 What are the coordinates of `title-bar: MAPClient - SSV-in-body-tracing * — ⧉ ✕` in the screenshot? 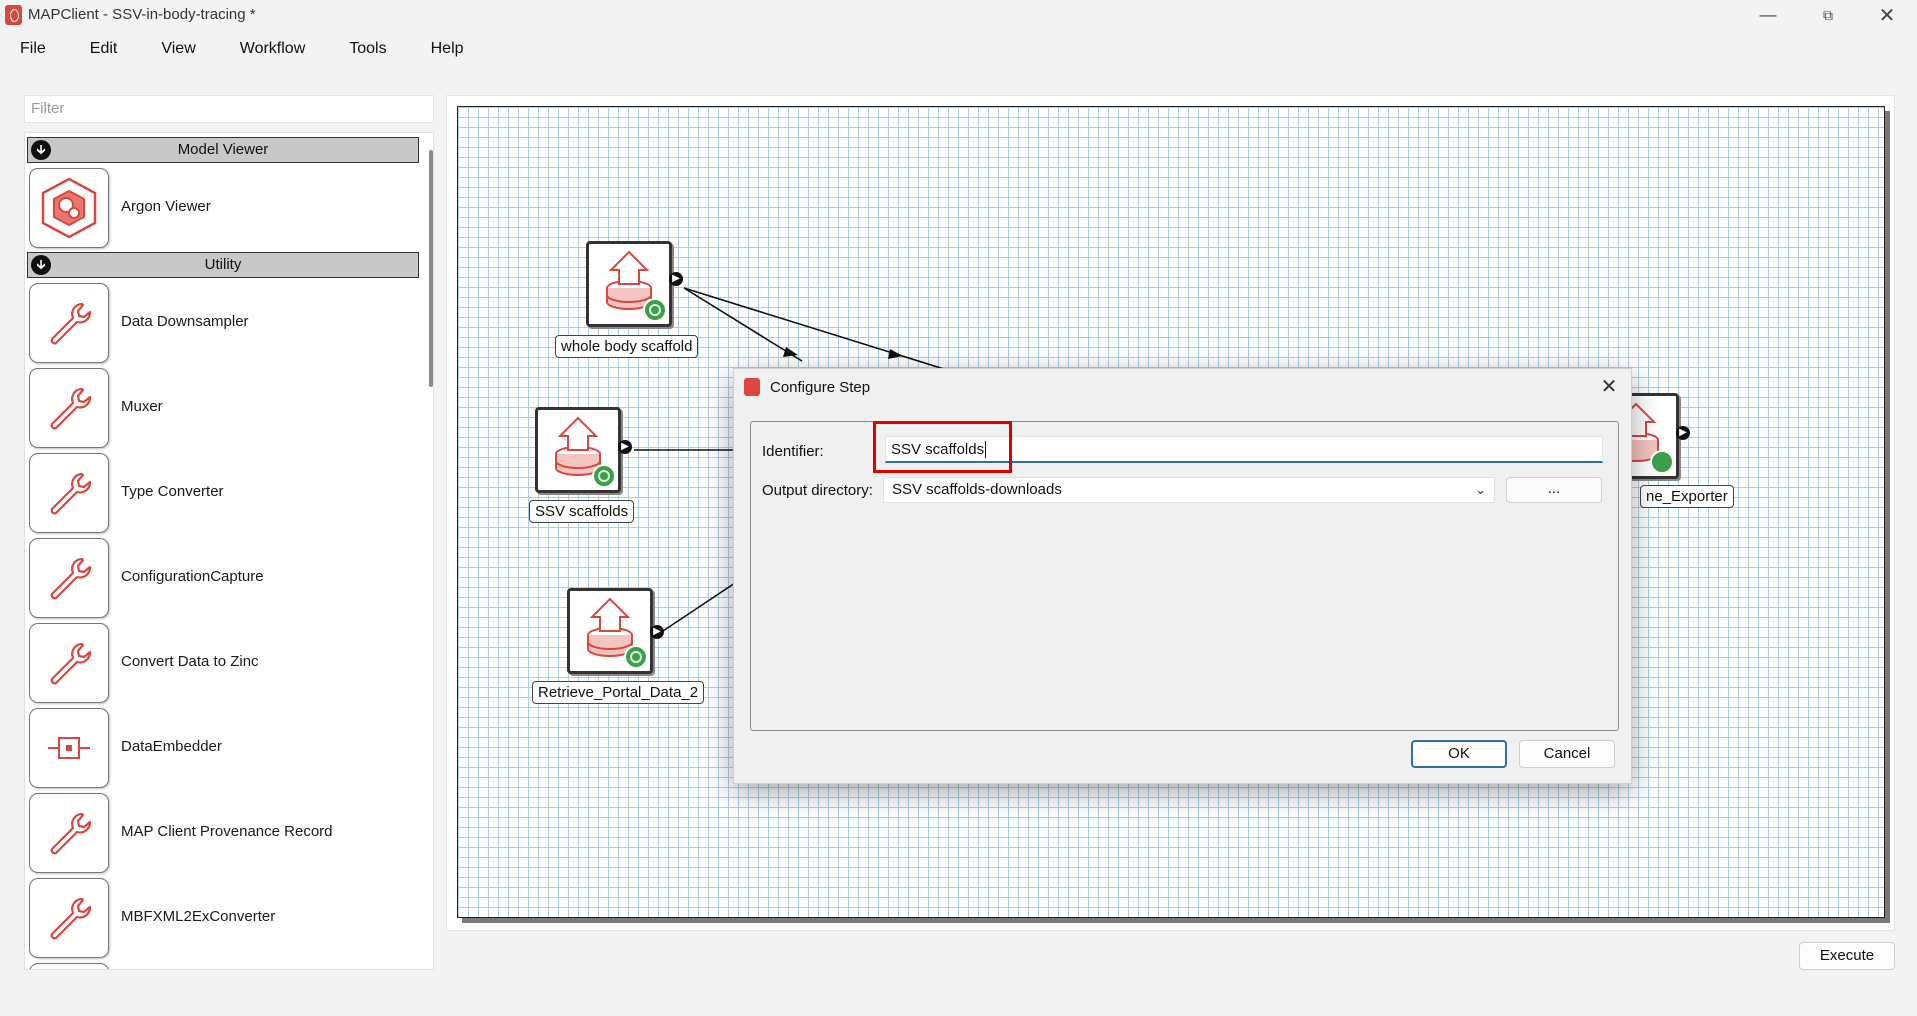 It's located at (958, 15).